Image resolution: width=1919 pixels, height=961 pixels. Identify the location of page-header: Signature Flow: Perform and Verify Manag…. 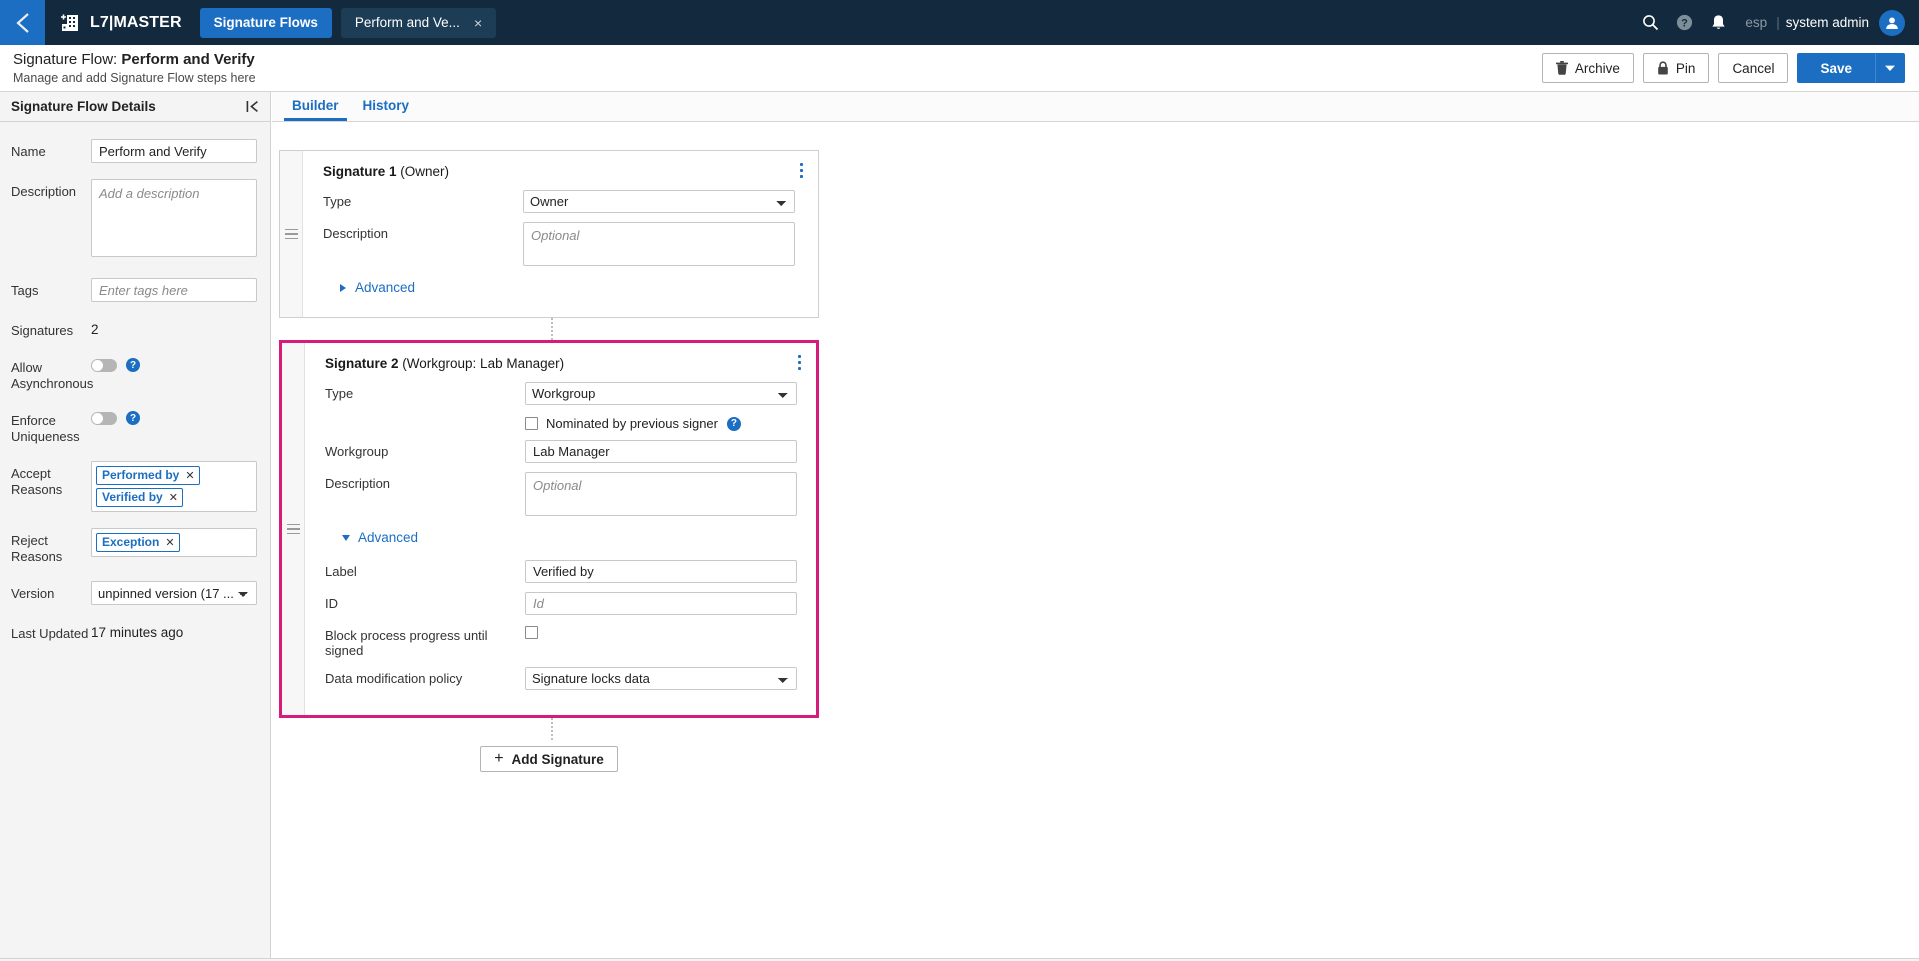
(959, 68).